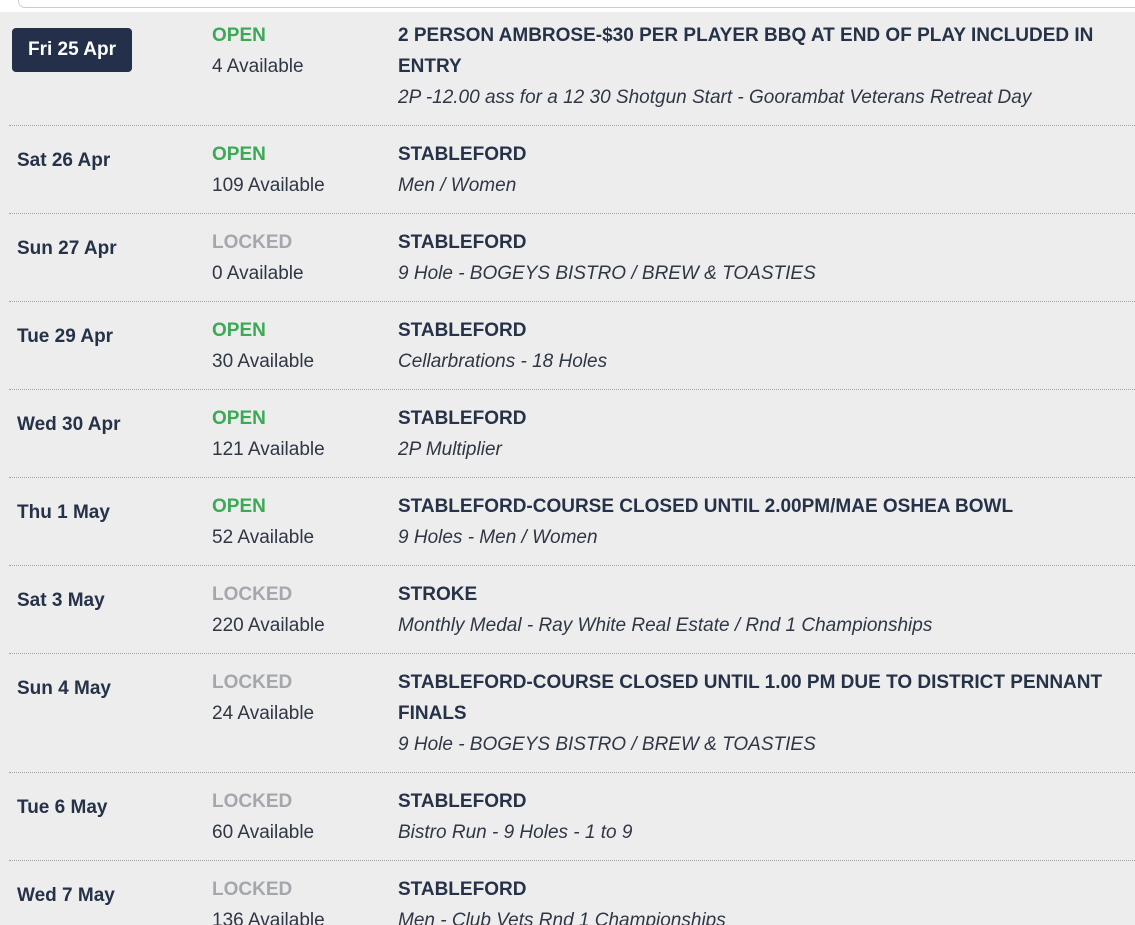  I want to click on availability-count: 136 Available, so click(268, 917).